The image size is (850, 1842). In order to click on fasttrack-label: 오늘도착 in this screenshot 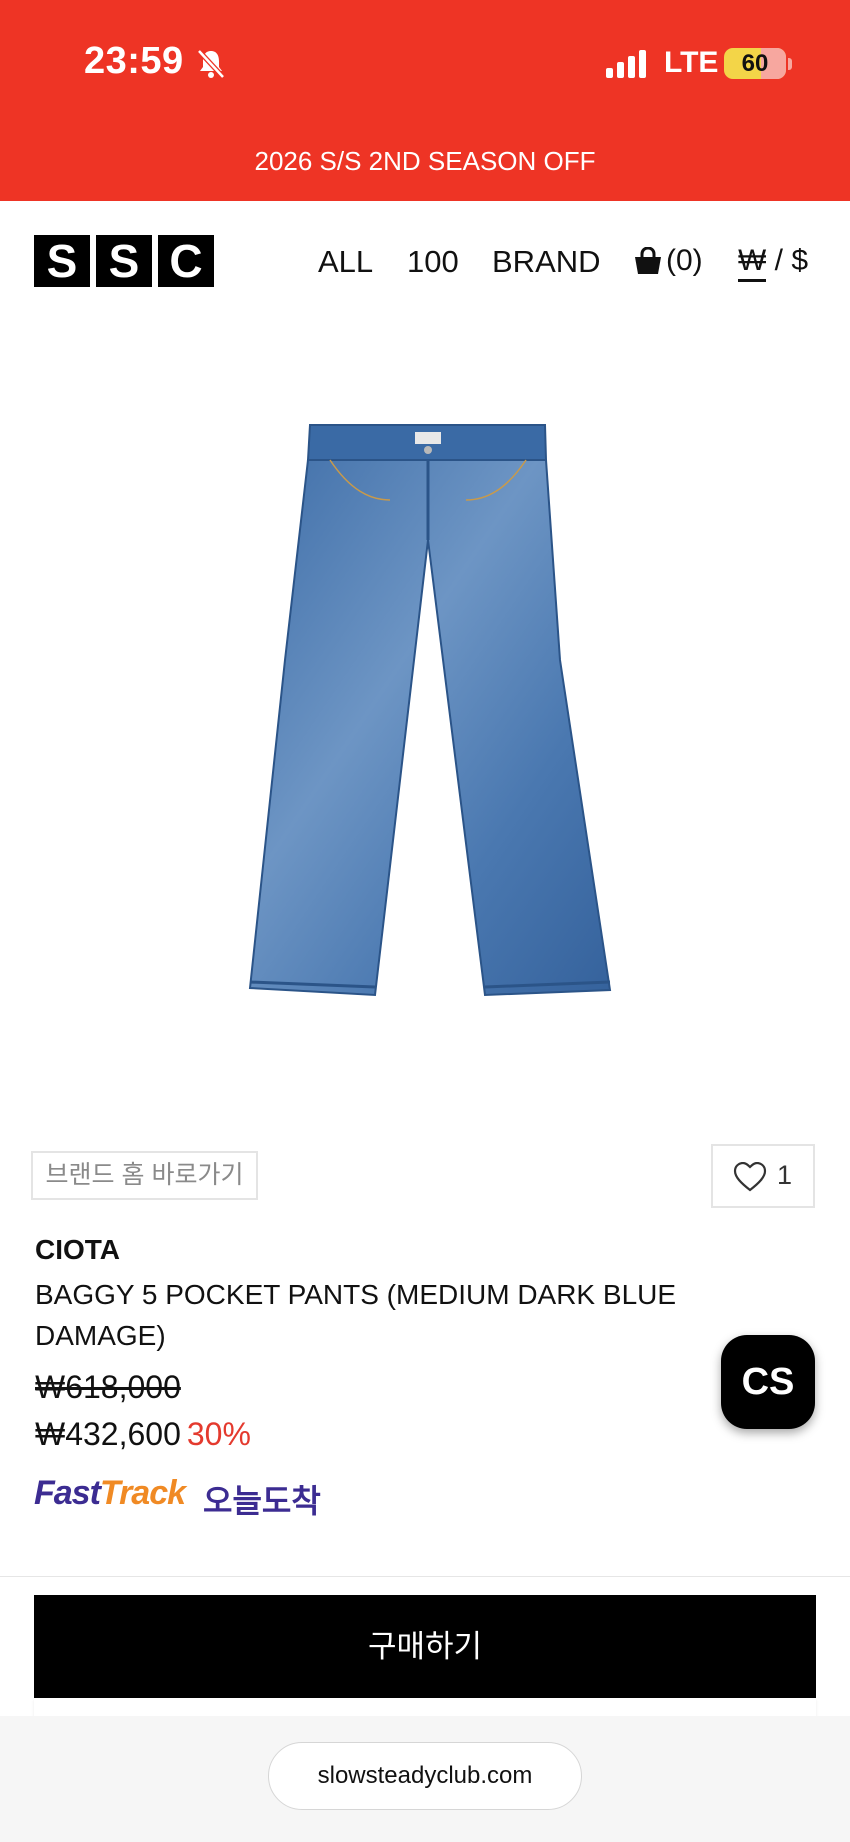, I will do `click(262, 1501)`.